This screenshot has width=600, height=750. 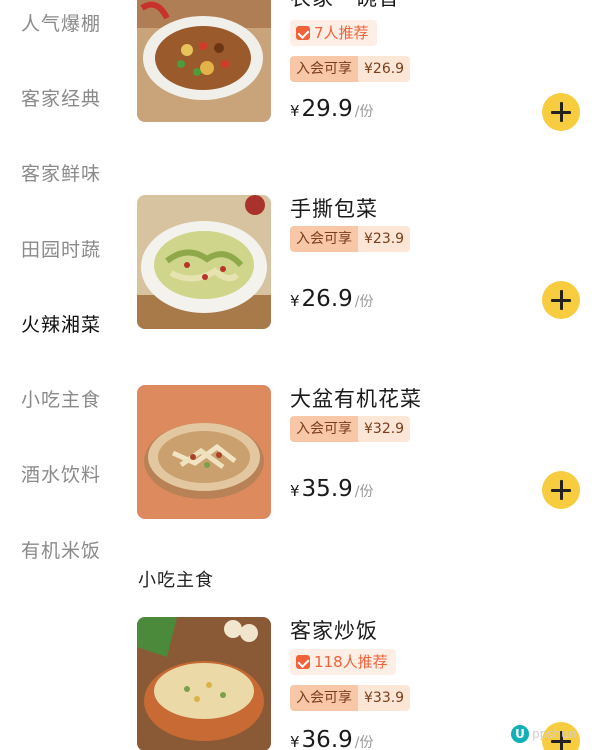 I want to click on sidebar-item-organic-rice: 有机米饭, so click(x=61, y=549).